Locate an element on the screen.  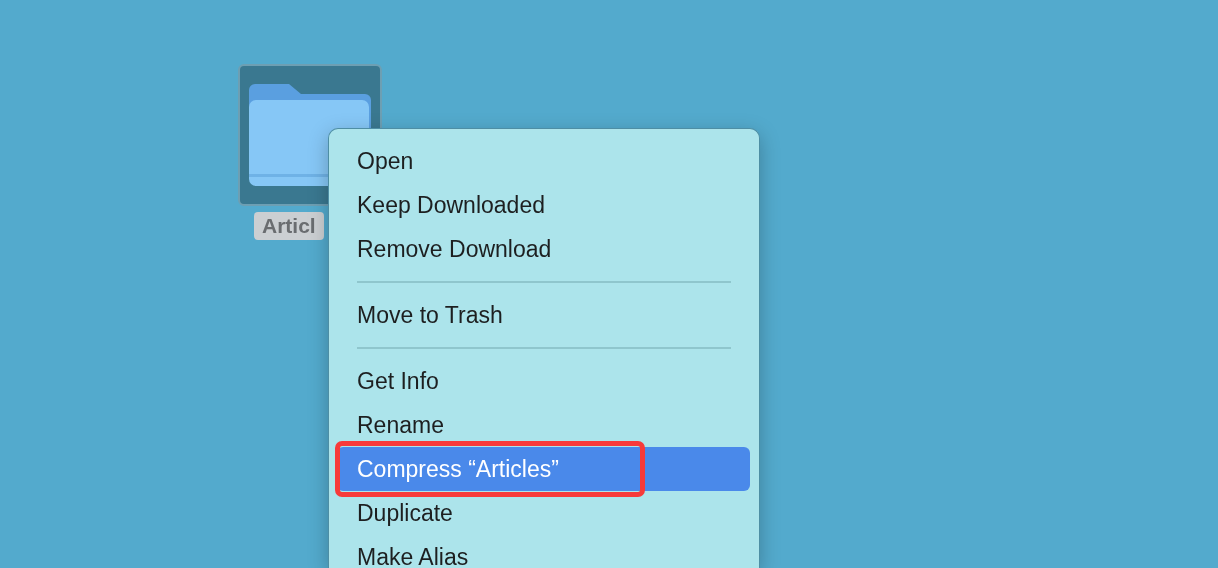
menu-item: Open is located at coordinates (543, 161).